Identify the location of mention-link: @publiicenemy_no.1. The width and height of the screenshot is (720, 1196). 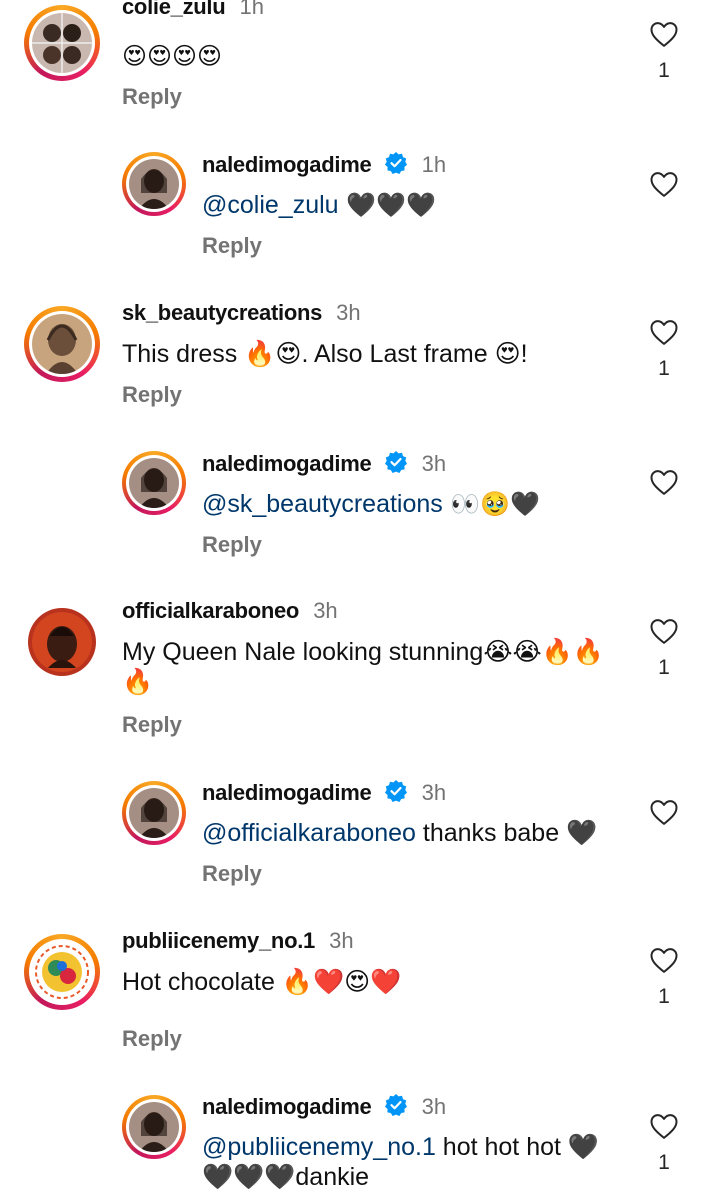
(319, 1147).